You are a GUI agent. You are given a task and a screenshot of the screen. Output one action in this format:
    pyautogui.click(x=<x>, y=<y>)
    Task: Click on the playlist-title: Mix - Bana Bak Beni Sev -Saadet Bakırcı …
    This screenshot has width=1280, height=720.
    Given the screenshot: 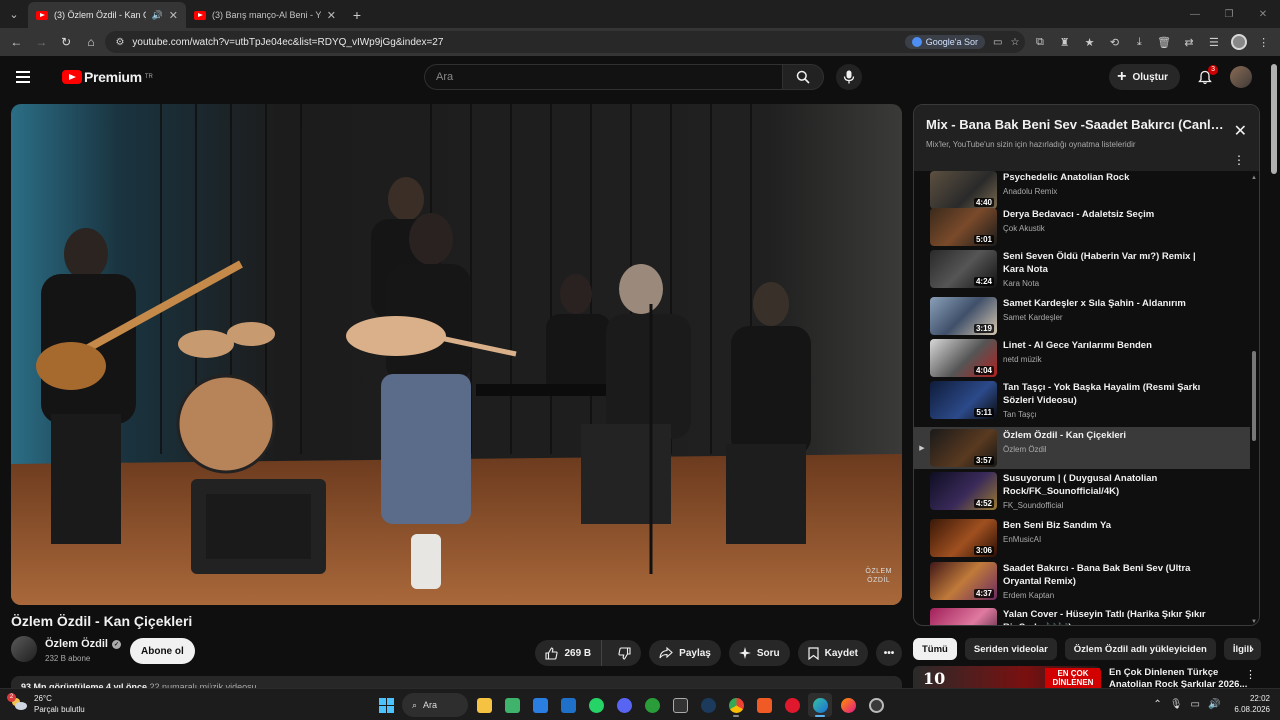 What is the action you would take?
    pyautogui.click(x=1076, y=124)
    